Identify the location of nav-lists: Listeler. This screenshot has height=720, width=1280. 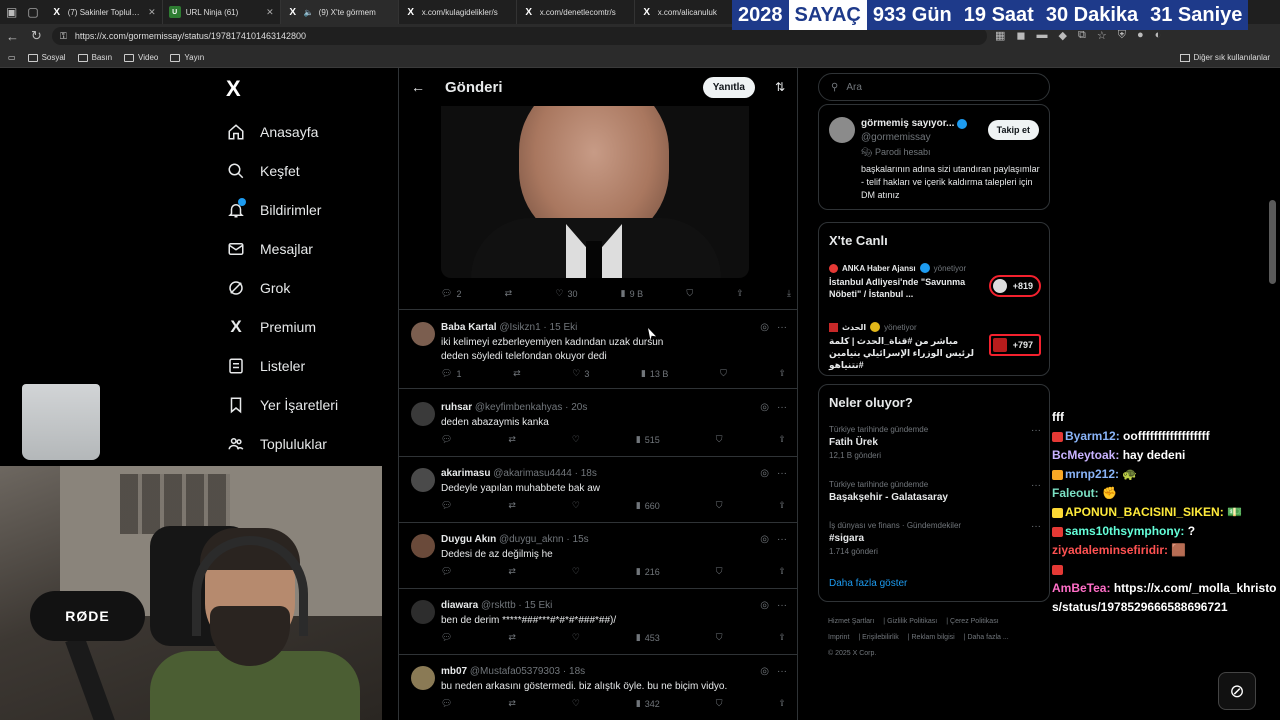
(282, 365).